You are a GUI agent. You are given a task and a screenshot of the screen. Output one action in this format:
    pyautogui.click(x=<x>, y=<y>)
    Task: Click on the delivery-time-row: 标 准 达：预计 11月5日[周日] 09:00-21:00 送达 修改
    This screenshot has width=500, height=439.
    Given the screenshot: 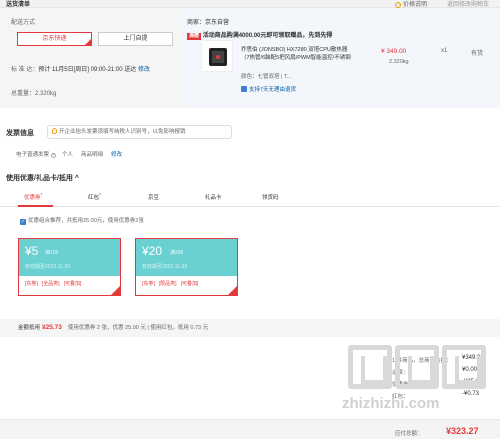 What is the action you would take?
    pyautogui.click(x=80, y=70)
    